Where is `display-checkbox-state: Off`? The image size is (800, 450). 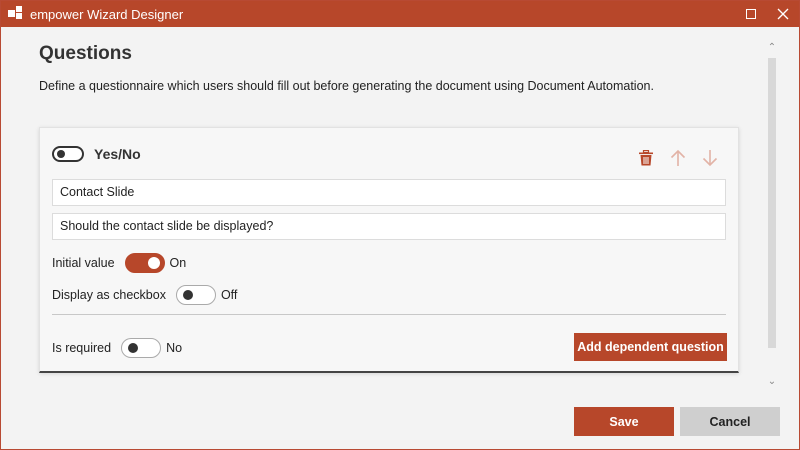 display-checkbox-state: Off is located at coordinates (229, 295).